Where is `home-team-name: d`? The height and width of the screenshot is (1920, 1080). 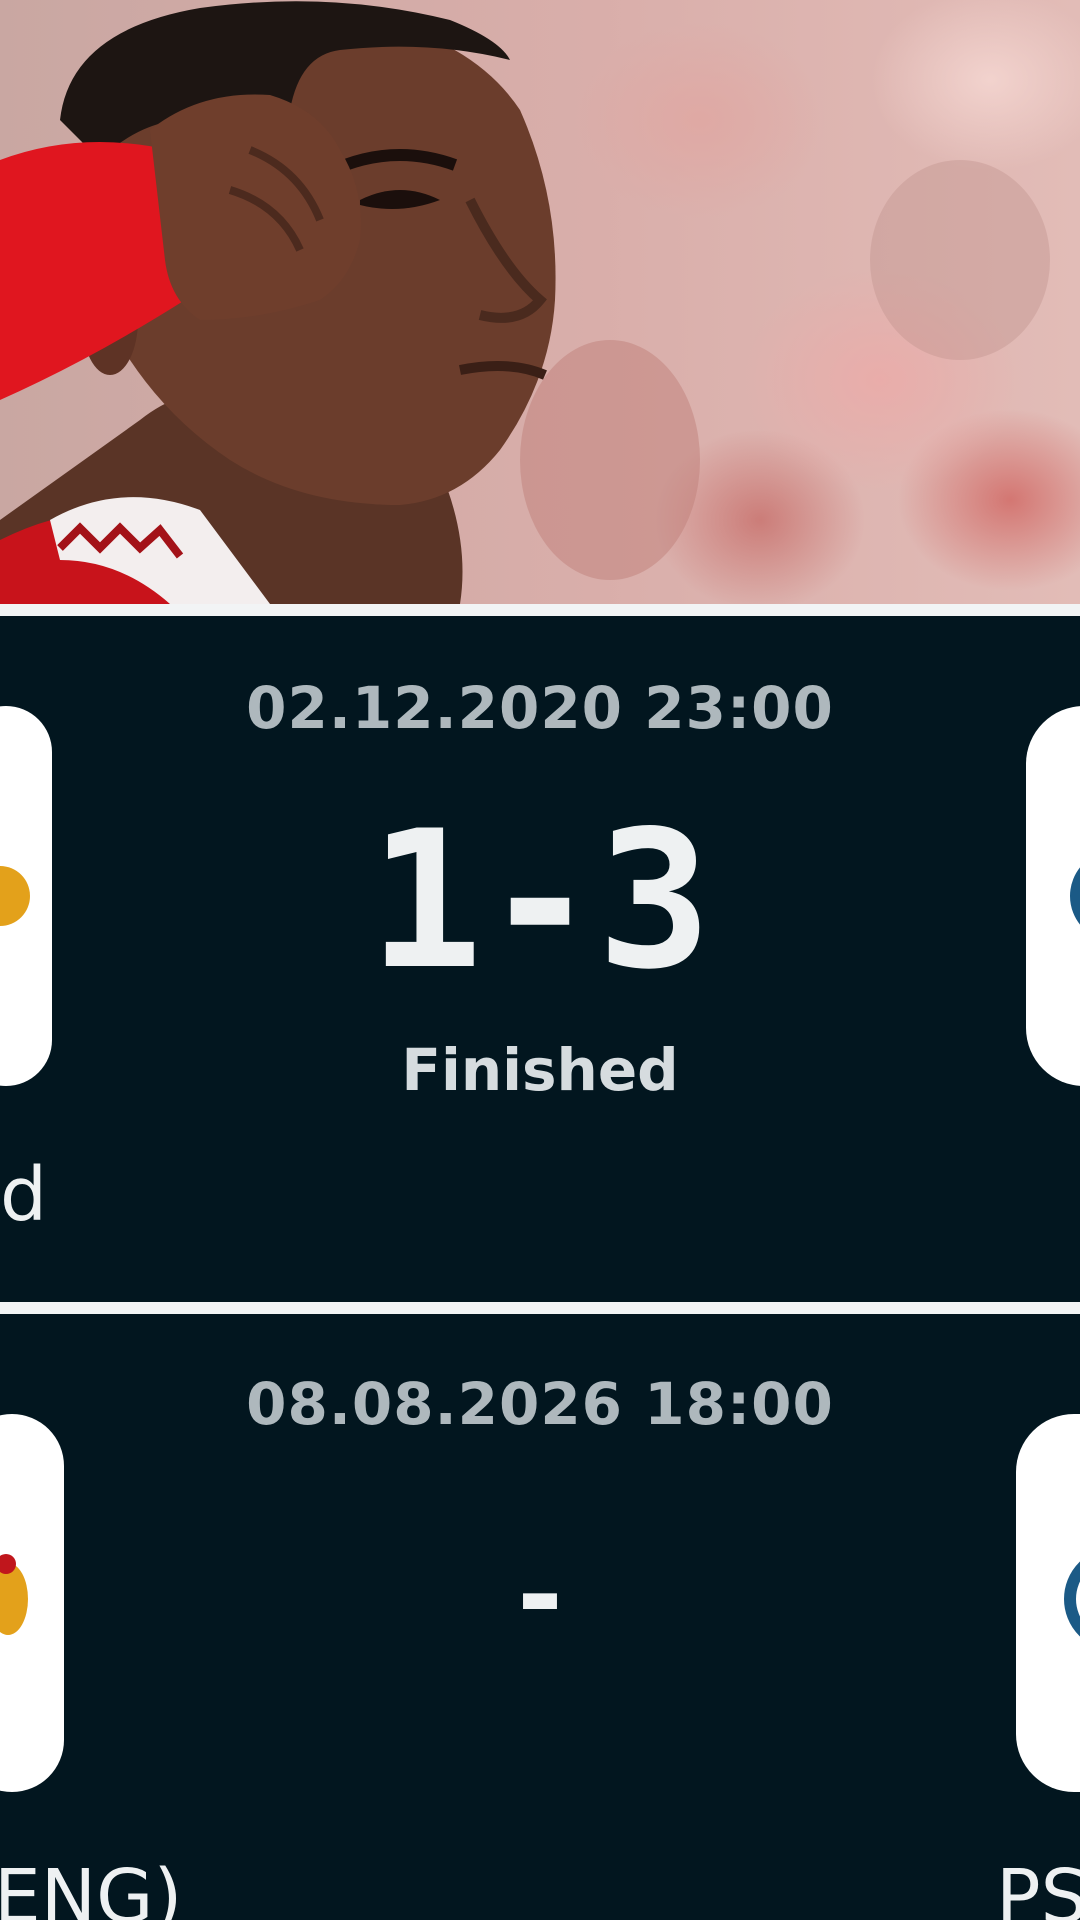 home-team-name: d is located at coordinates (23, 1195).